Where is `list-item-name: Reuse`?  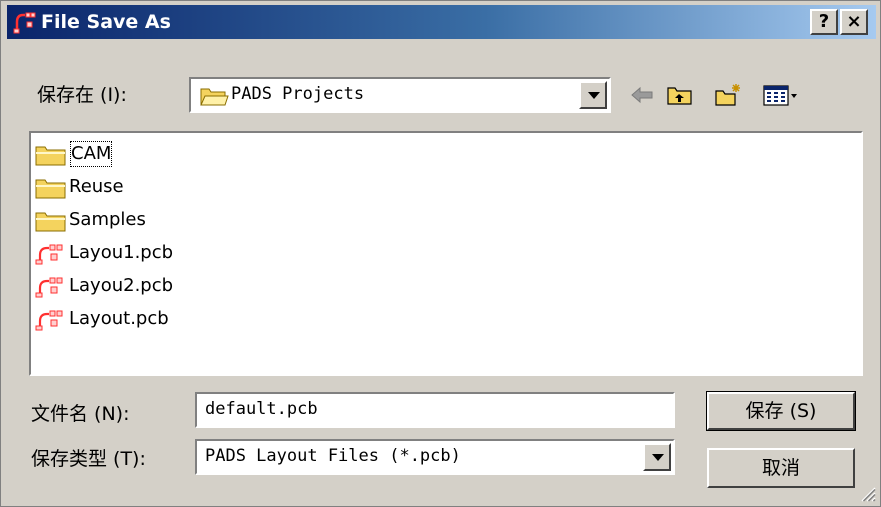 list-item-name: Reuse is located at coordinates (96, 186).